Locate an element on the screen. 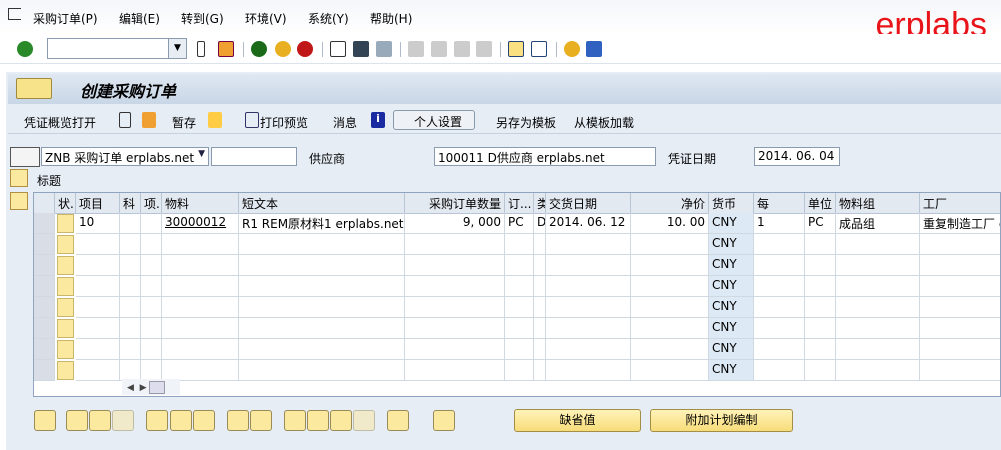 This screenshot has height=450, width=1001. header-material-group: 物料组 is located at coordinates (878, 203).